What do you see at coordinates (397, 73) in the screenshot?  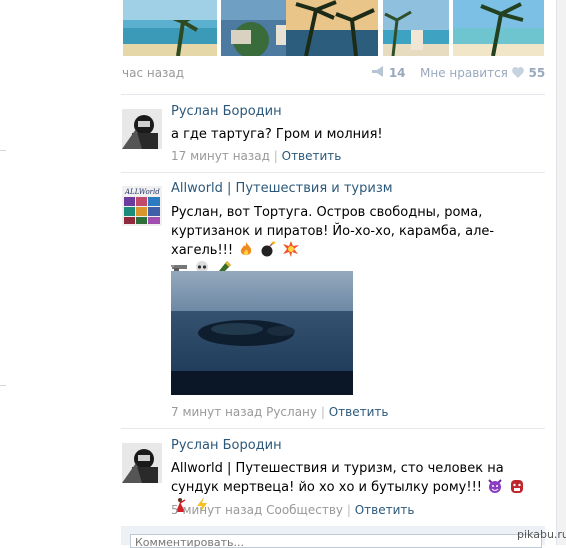 I see `repost-count: 14` at bounding box center [397, 73].